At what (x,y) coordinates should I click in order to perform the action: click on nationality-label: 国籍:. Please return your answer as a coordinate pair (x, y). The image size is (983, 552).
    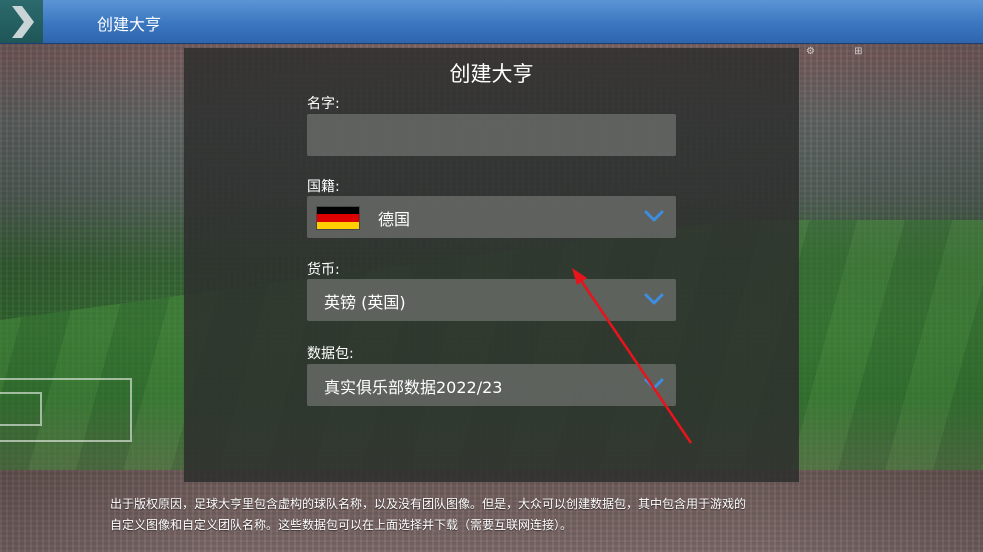
    Looking at the image, I should click on (323, 187).